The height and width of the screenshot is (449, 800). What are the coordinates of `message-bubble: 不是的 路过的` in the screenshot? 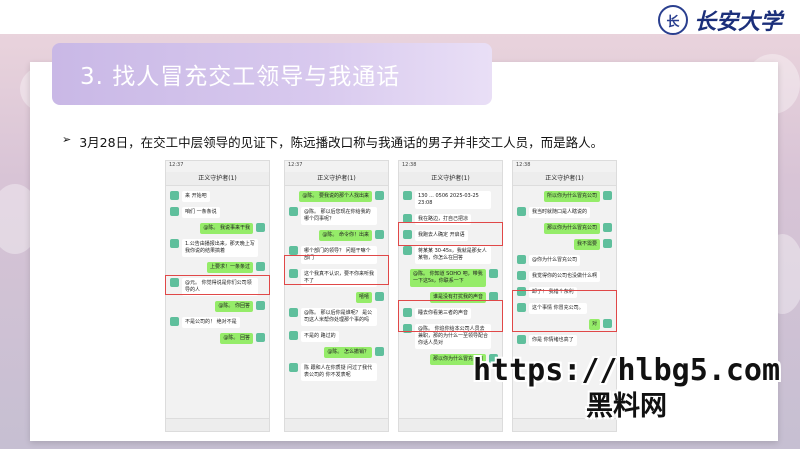 It's located at (320, 336).